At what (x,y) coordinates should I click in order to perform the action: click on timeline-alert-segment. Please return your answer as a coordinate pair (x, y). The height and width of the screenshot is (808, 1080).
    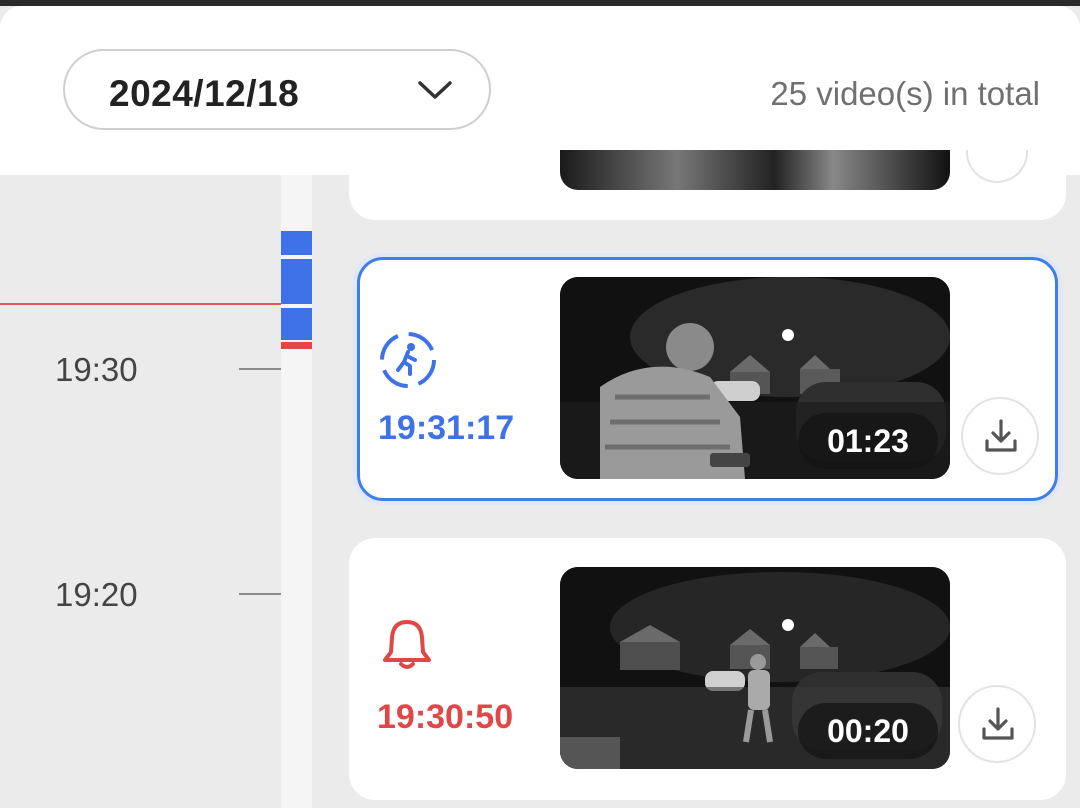
    Looking at the image, I should click on (296, 345).